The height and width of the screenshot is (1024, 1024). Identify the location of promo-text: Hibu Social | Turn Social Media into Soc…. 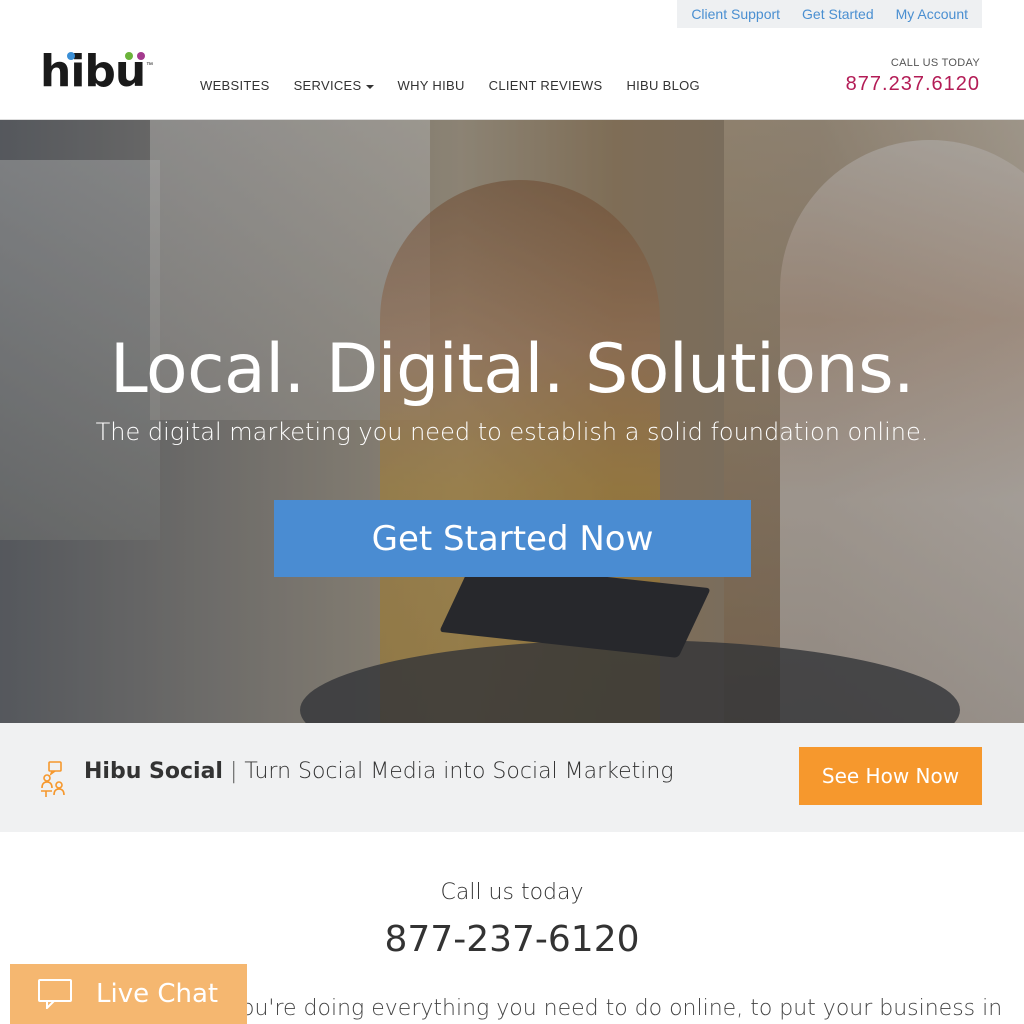
(379, 771).